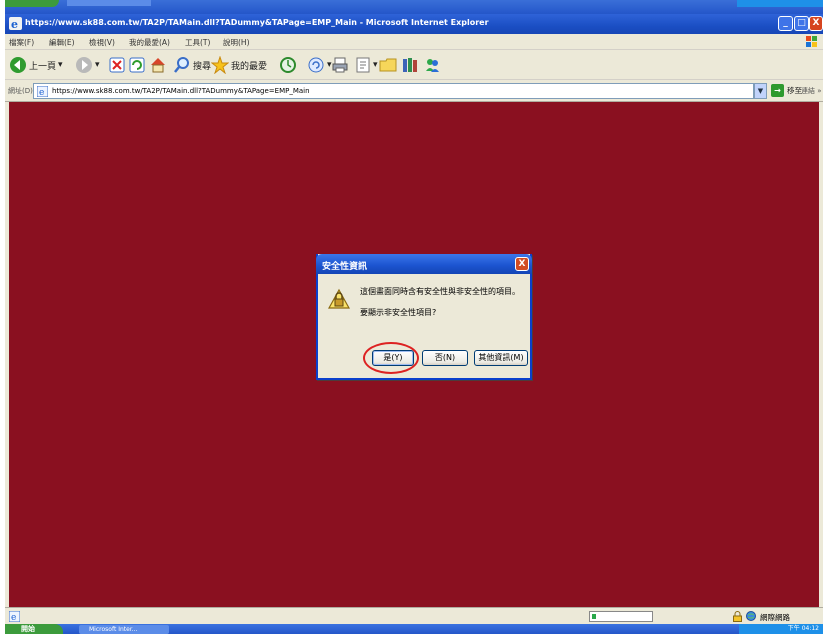 The image size is (828, 634). What do you see at coordinates (21, 42) in the screenshot?
I see `menu-file: 檔案(F)` at bounding box center [21, 42].